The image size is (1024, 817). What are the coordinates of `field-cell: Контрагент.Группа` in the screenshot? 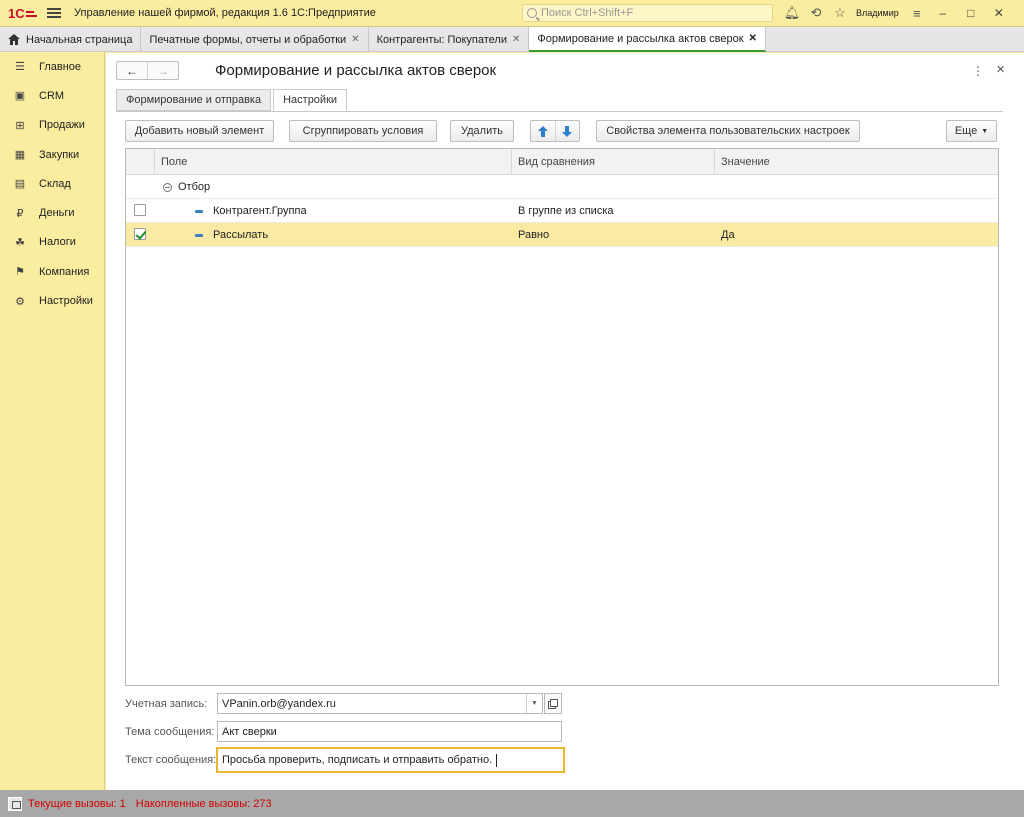 It's located at (251, 211).